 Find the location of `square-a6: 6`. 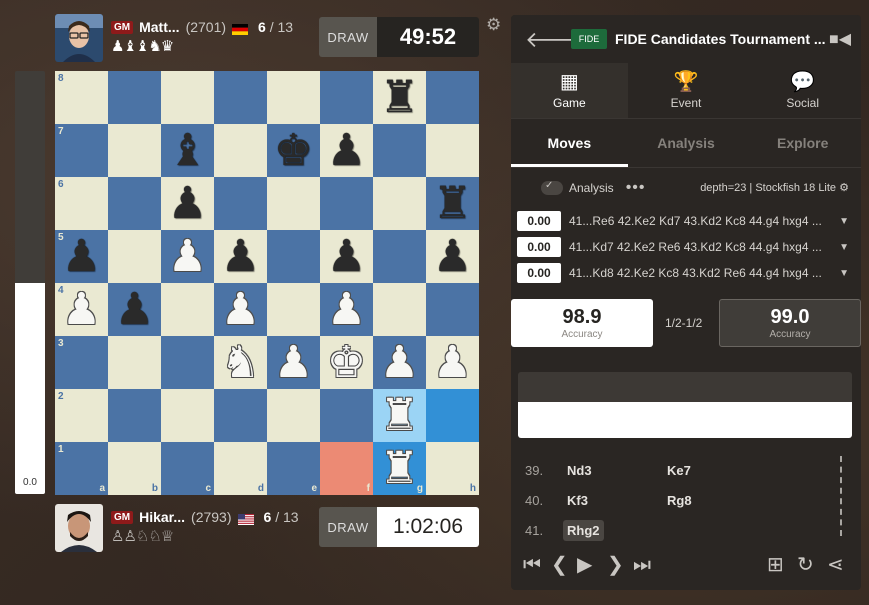

square-a6: 6 is located at coordinates (81, 203).